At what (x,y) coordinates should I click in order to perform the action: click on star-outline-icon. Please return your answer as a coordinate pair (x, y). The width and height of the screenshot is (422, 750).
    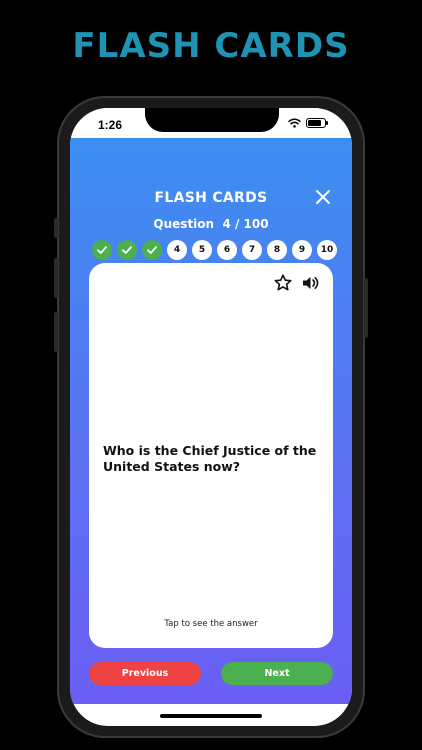
    Looking at the image, I should click on (283, 282).